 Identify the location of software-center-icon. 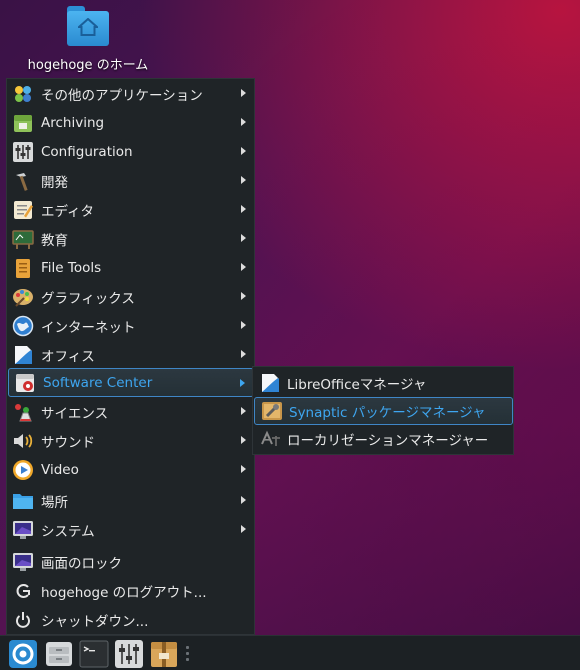
(25, 383).